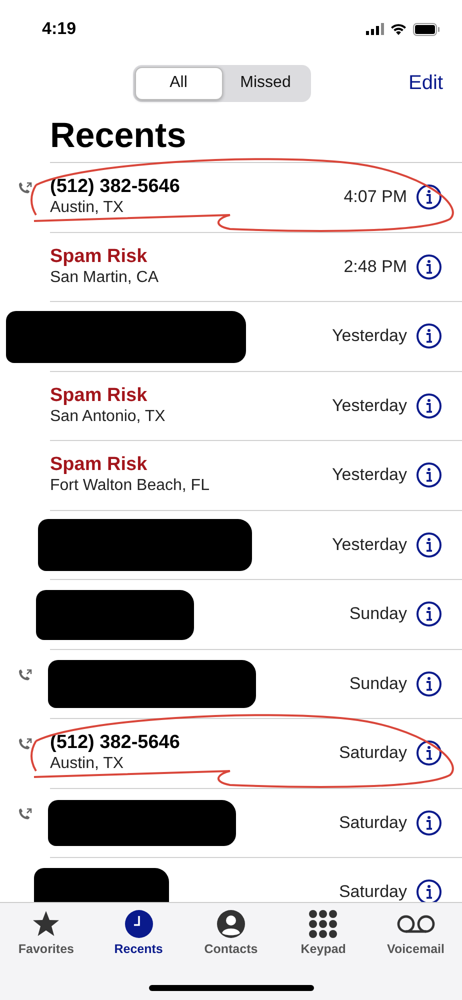  I want to click on tab-bar-item: Keypad, so click(323, 932).